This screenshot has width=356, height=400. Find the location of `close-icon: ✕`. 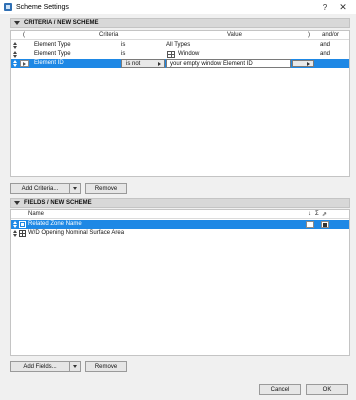

close-icon: ✕ is located at coordinates (343, 7).